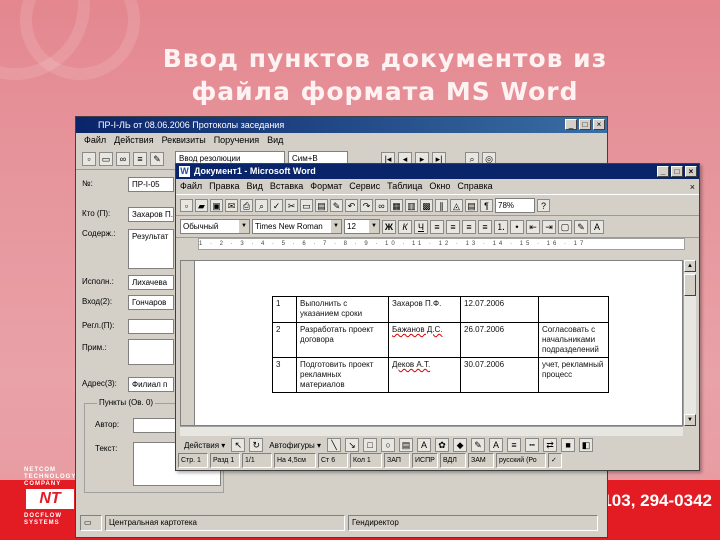 This screenshot has width=720, height=540. Describe the element at coordinates (424, 445) in the screenshot. I see `wordart-icon: A` at that location.